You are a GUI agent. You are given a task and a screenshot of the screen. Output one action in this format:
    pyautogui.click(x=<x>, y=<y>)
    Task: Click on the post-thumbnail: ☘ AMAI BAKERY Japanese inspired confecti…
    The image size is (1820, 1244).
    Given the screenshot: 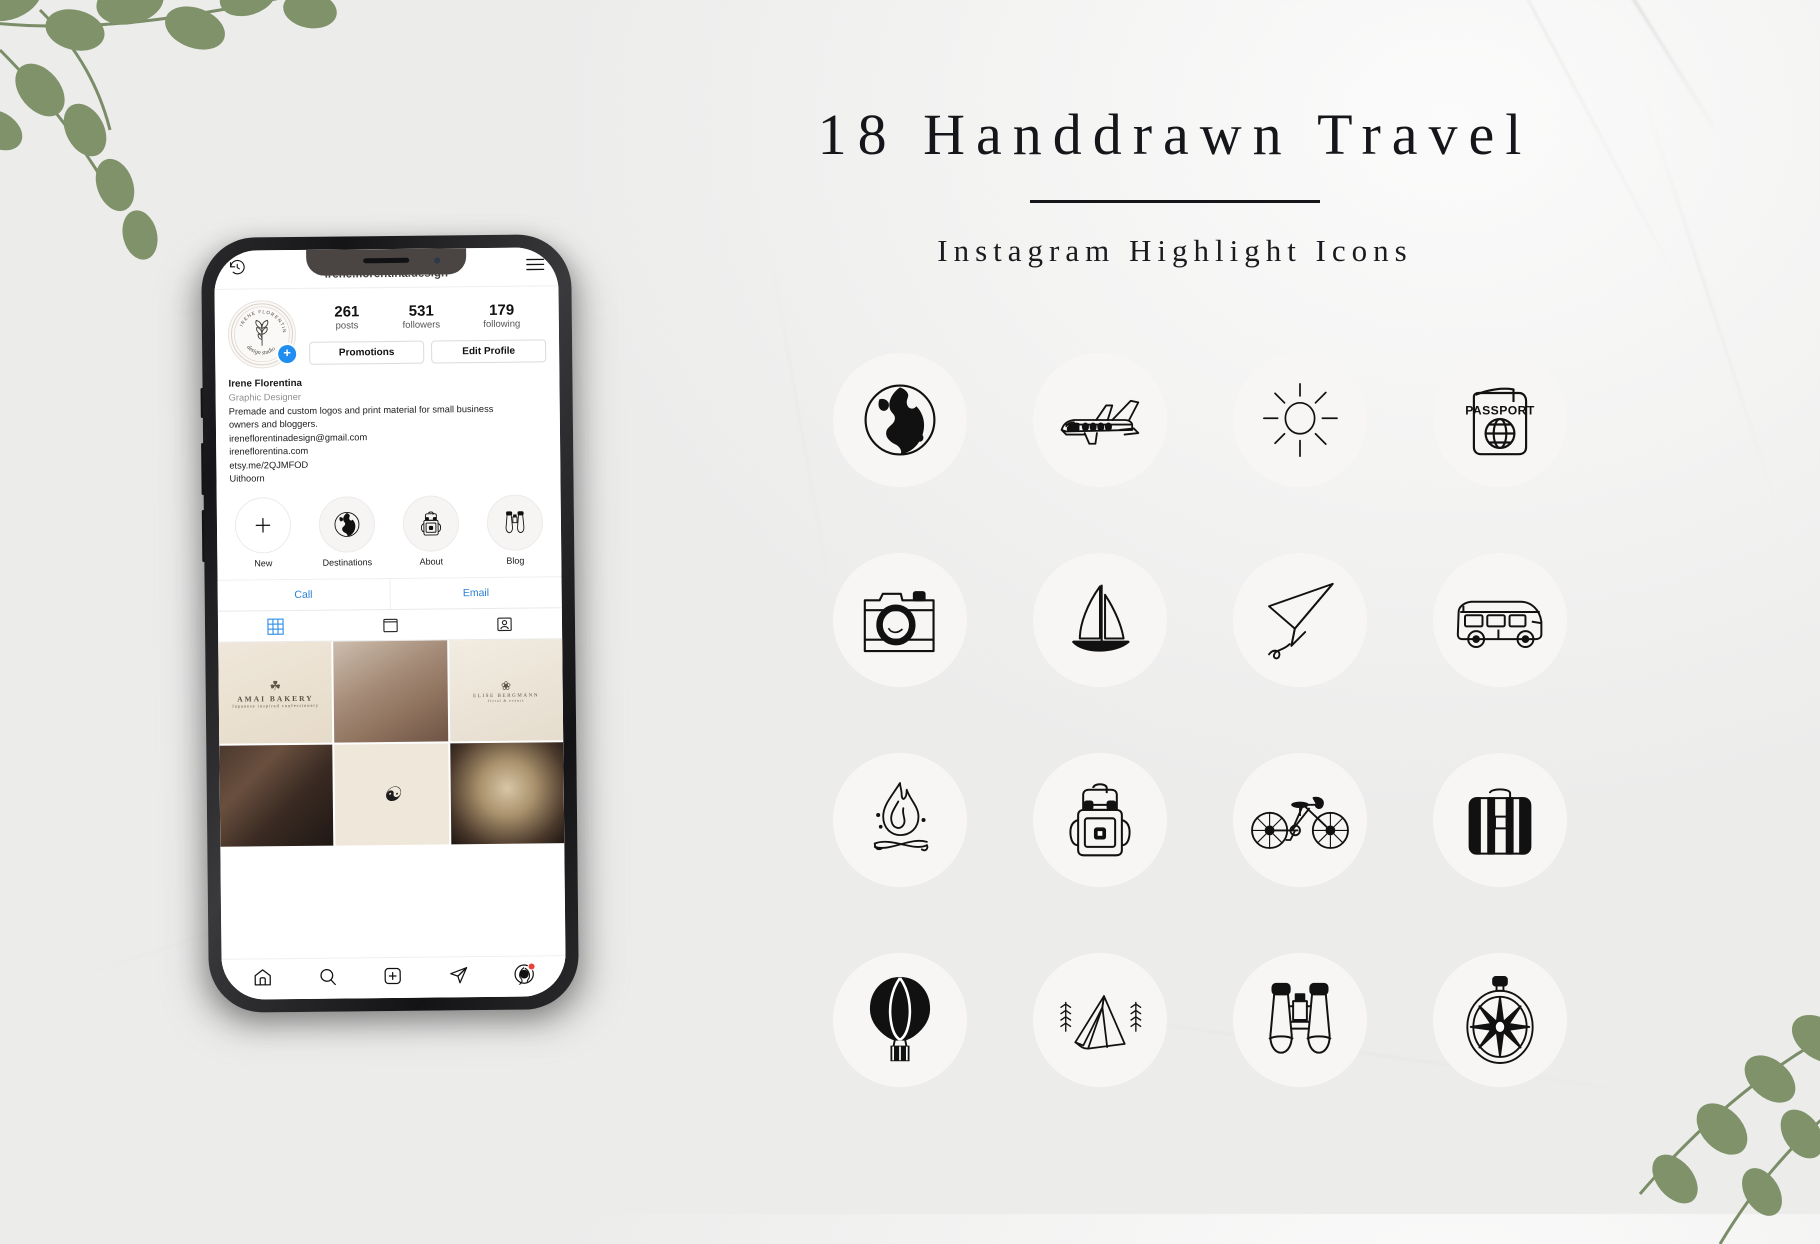 What is the action you would take?
    pyautogui.click(x=275, y=693)
    